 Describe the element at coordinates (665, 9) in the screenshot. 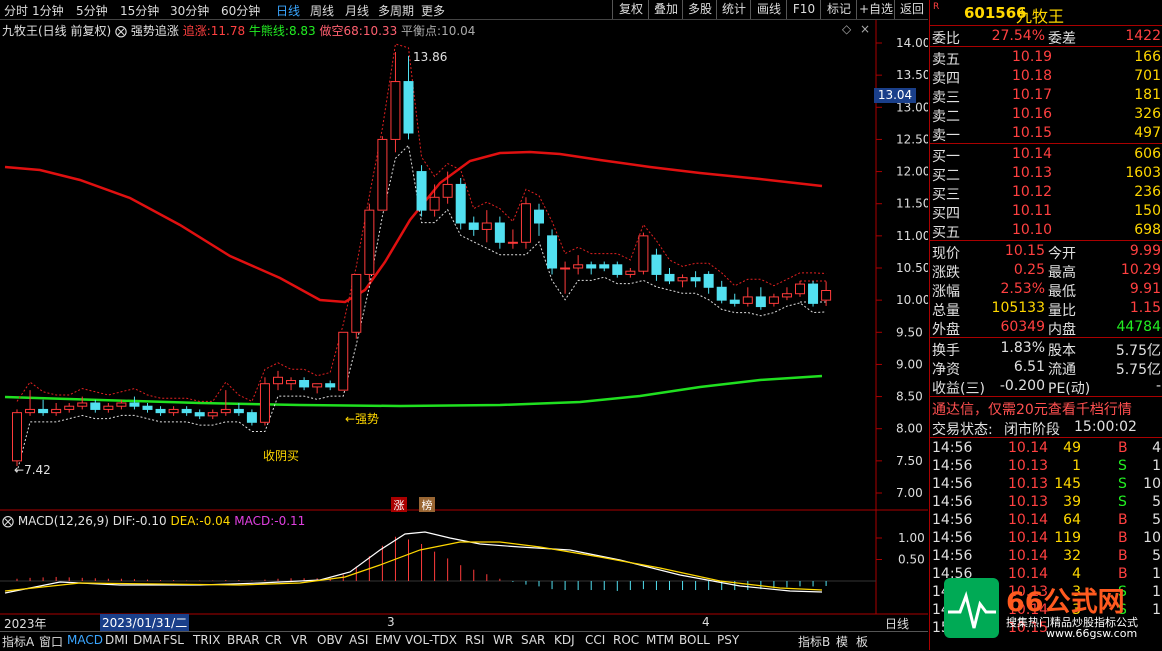

I see `overlay-button: 叠加` at that location.